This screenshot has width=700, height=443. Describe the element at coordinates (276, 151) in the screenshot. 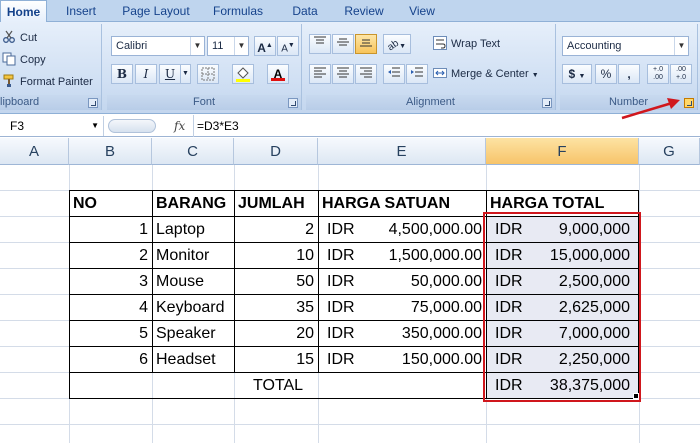

I see `column-header-d: D` at that location.